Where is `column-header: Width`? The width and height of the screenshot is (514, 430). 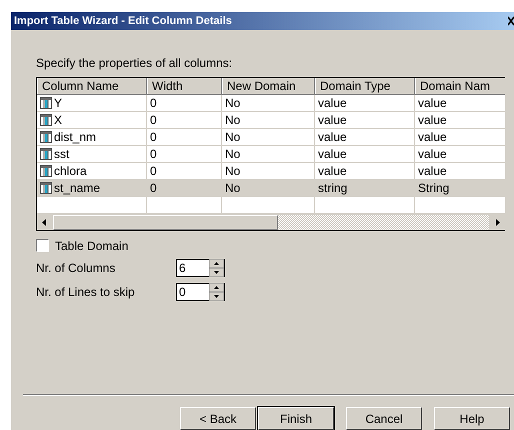
column-header: Width is located at coordinates (184, 86).